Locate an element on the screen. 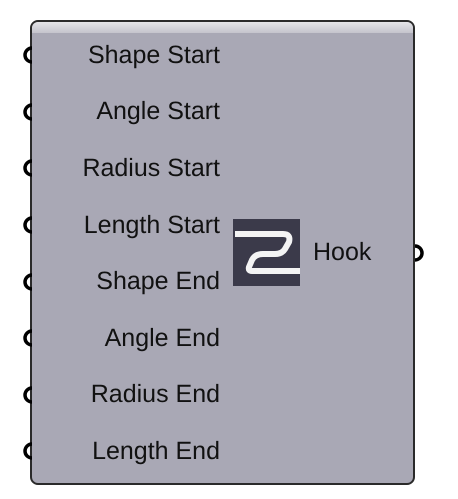 The width and height of the screenshot is (458, 499). input-label: Angle End is located at coordinates (162, 338).